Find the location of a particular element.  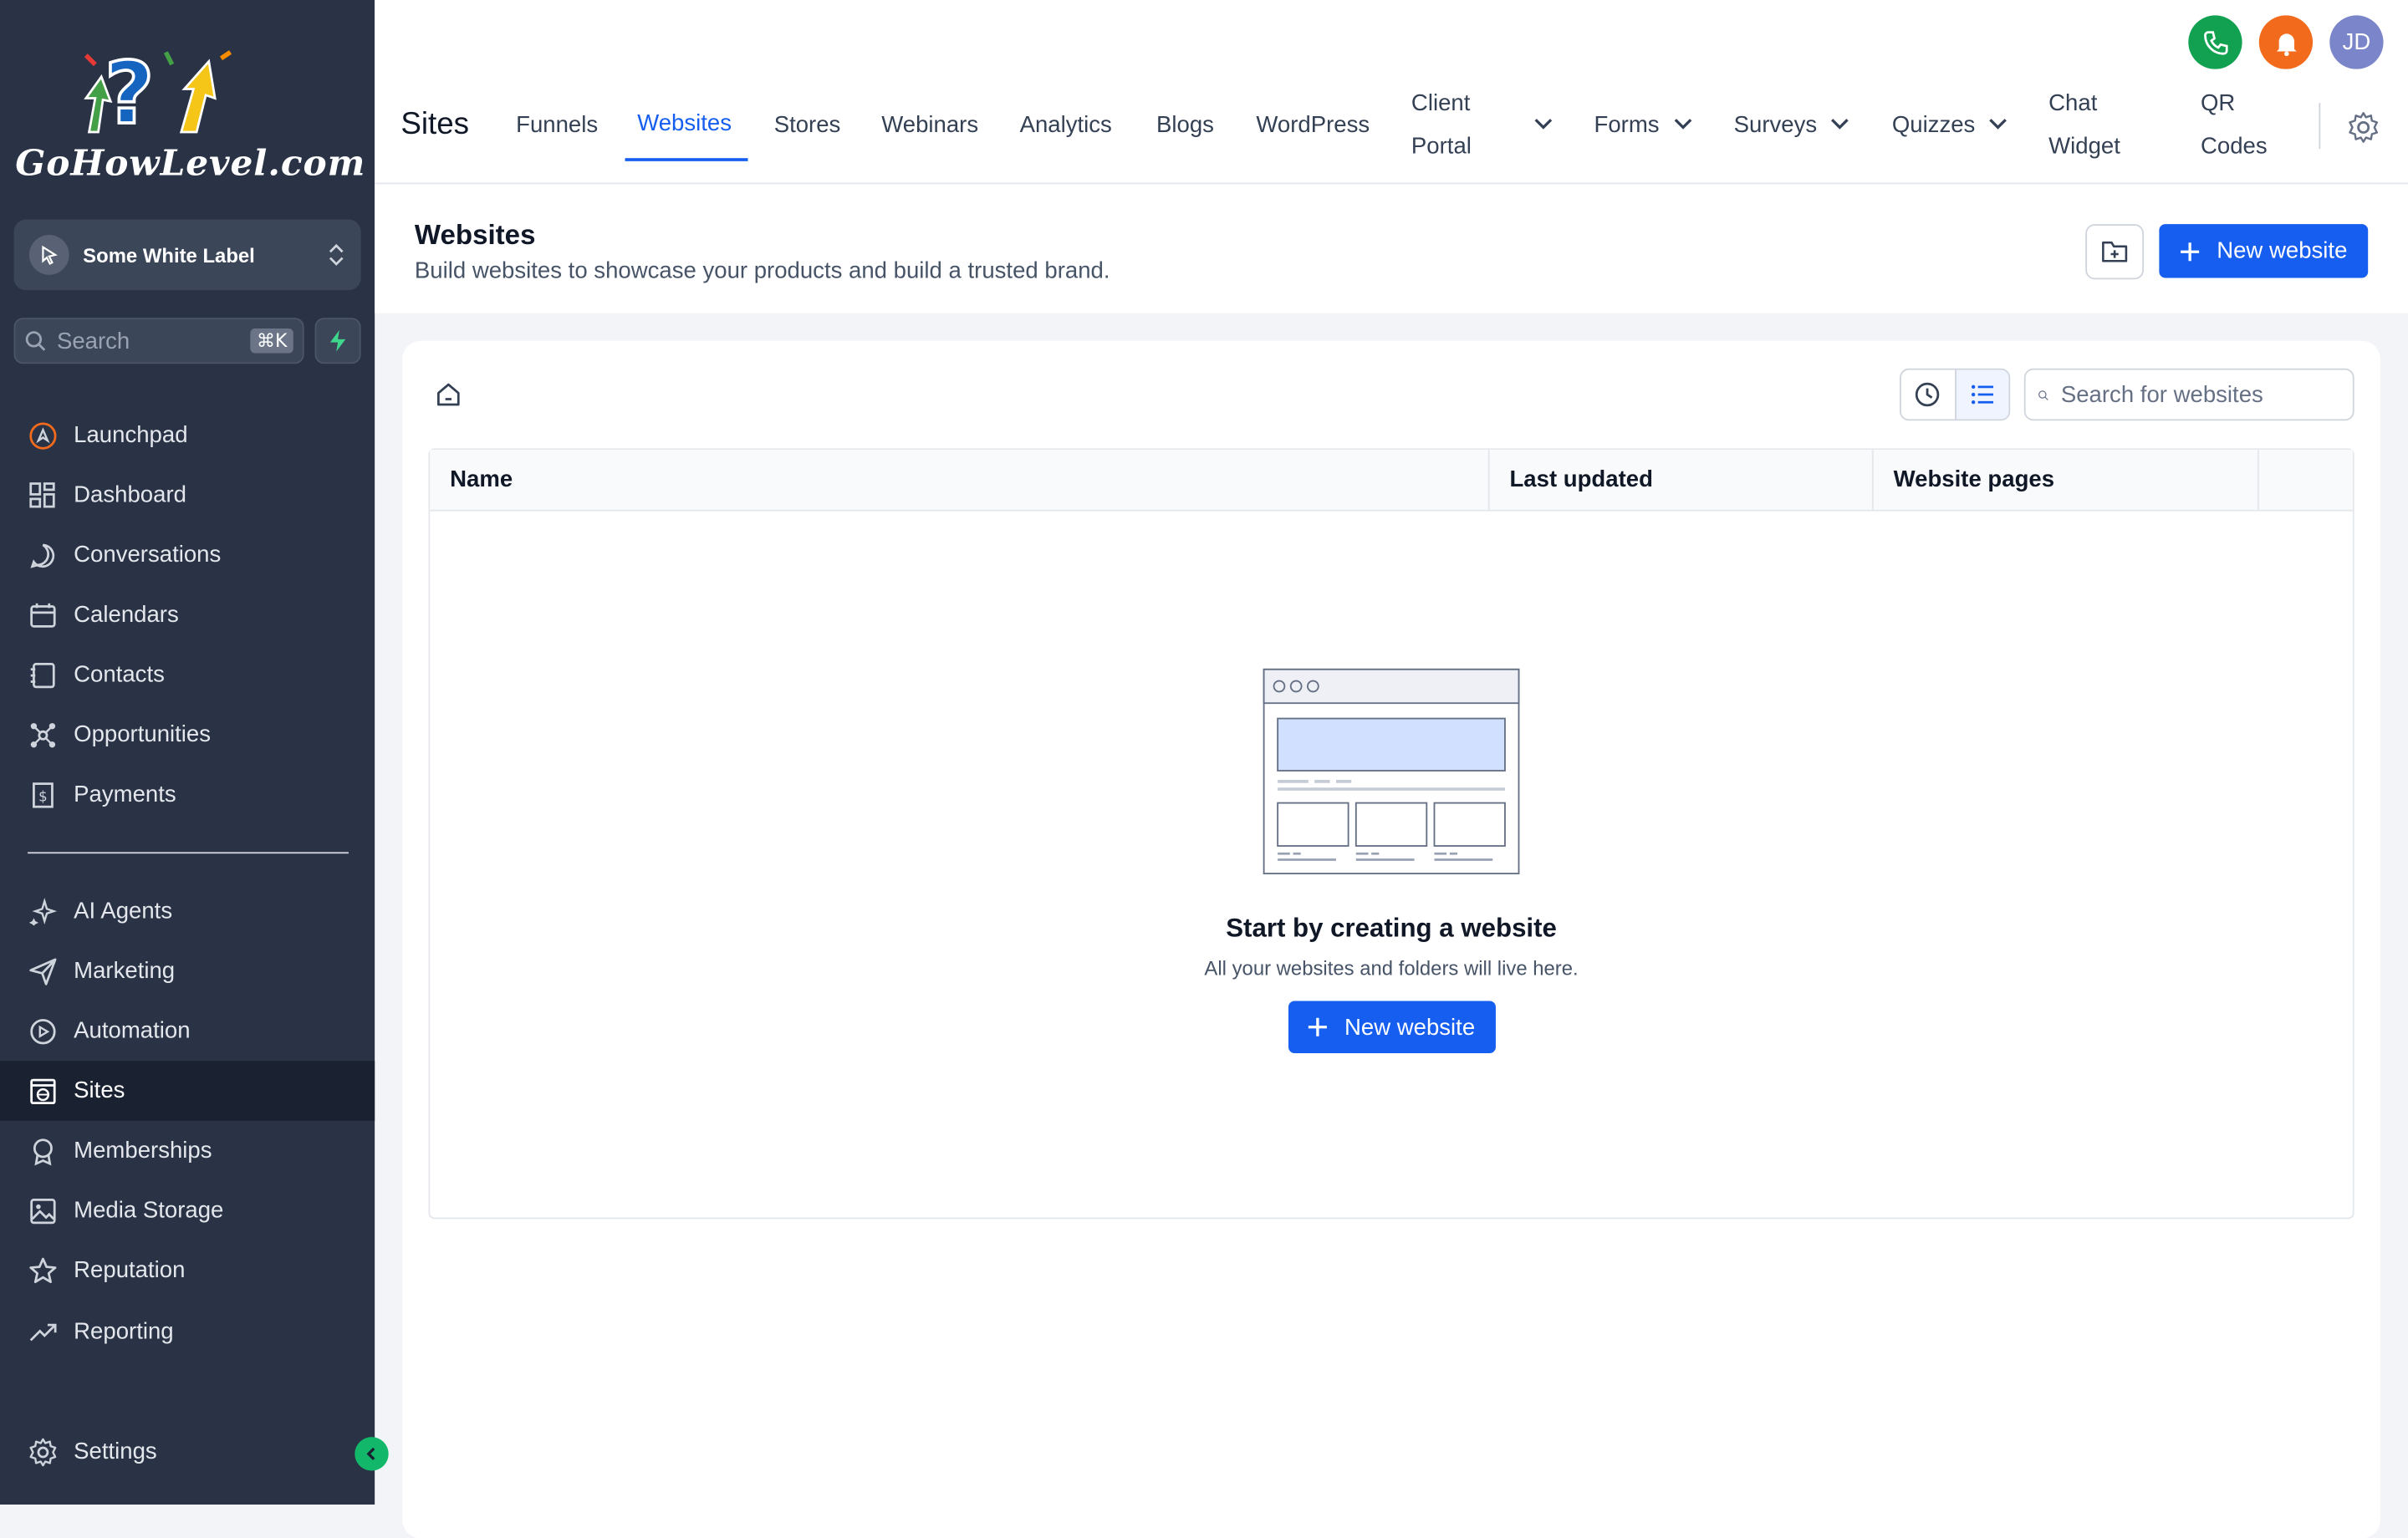

view-toggle is located at coordinates (1955, 395).